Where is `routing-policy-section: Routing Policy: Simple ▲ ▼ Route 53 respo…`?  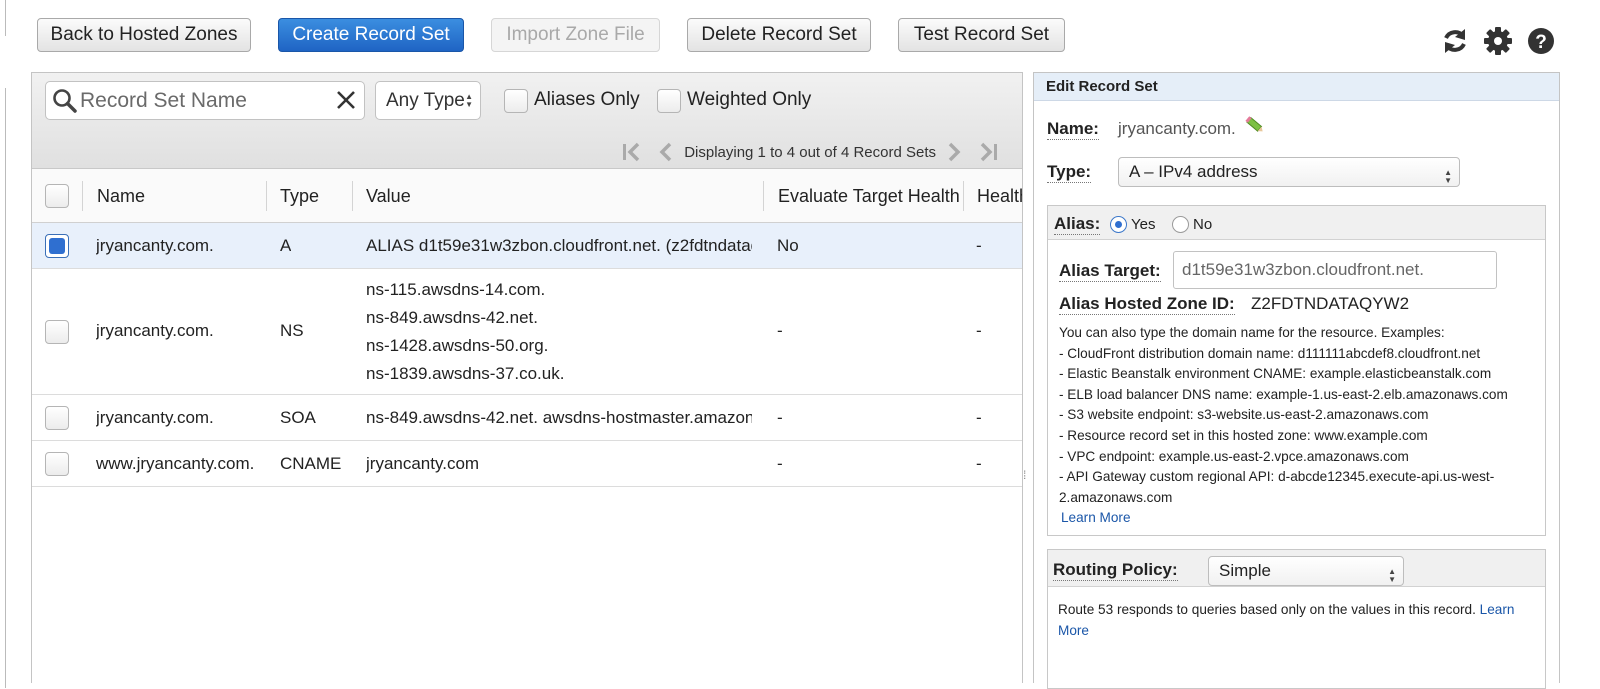
routing-policy-section: Routing Policy: Simple ▲ ▼ Route 53 respo… is located at coordinates (1296, 619).